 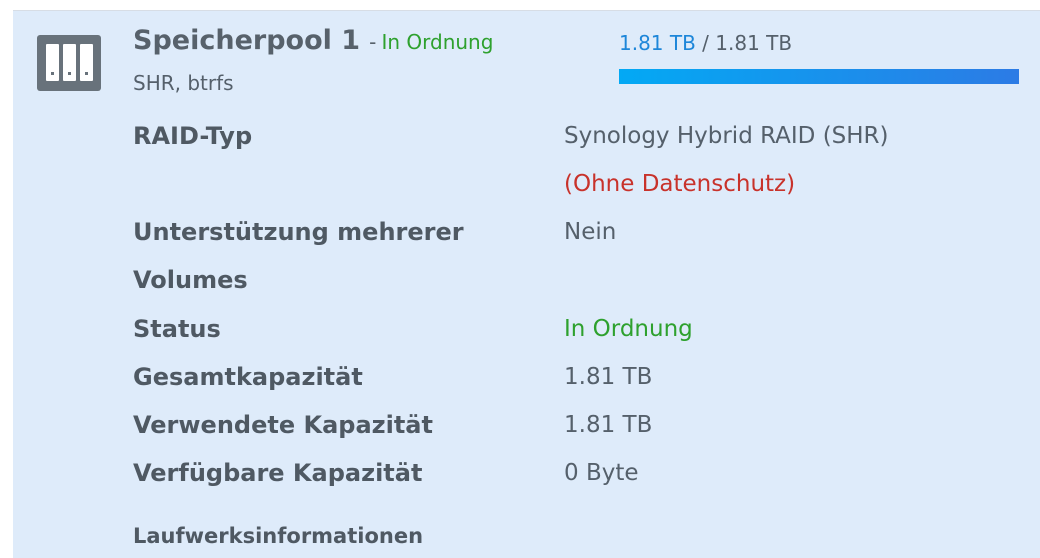 What do you see at coordinates (608, 377) in the screenshot?
I see `total-capacity-value: 1.81 TB` at bounding box center [608, 377].